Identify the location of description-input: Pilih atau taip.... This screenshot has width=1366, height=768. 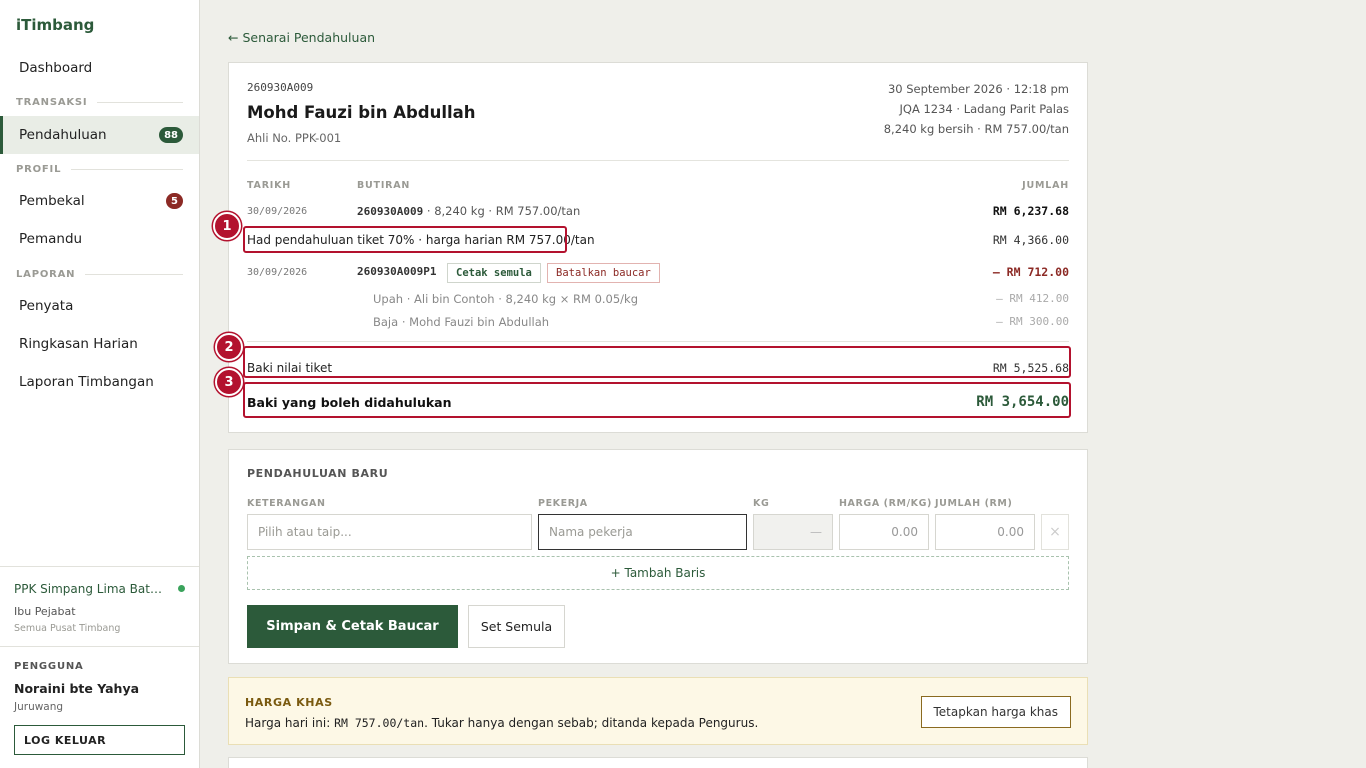
(389, 532).